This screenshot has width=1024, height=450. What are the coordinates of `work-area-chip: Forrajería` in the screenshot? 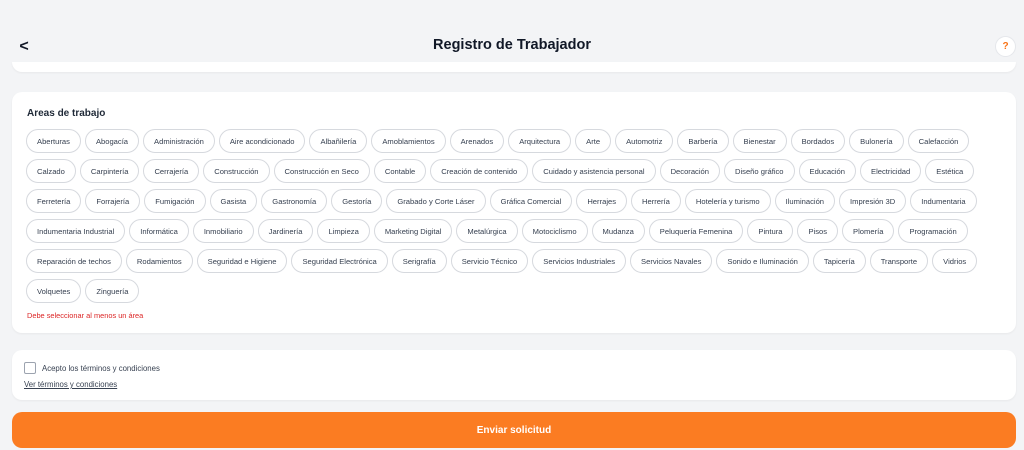 It's located at (113, 201).